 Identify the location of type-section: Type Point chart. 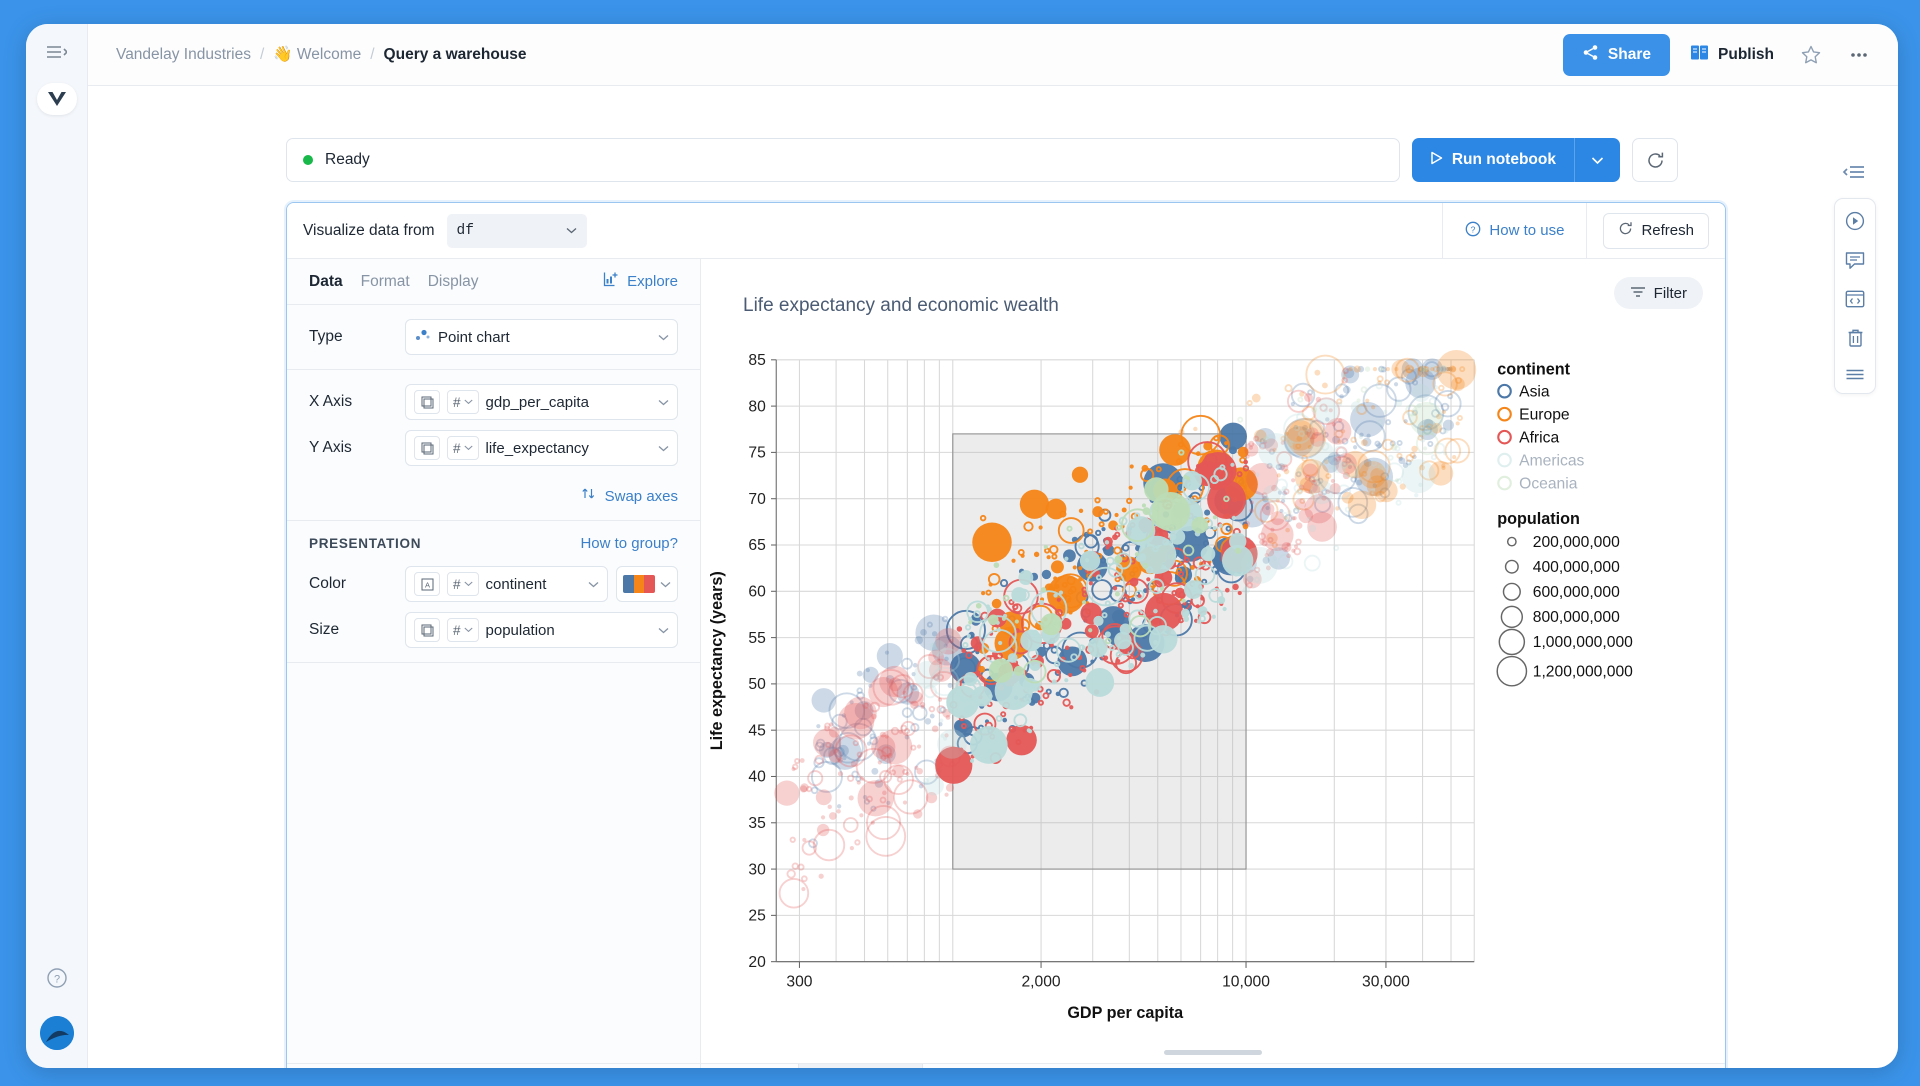
(493, 337).